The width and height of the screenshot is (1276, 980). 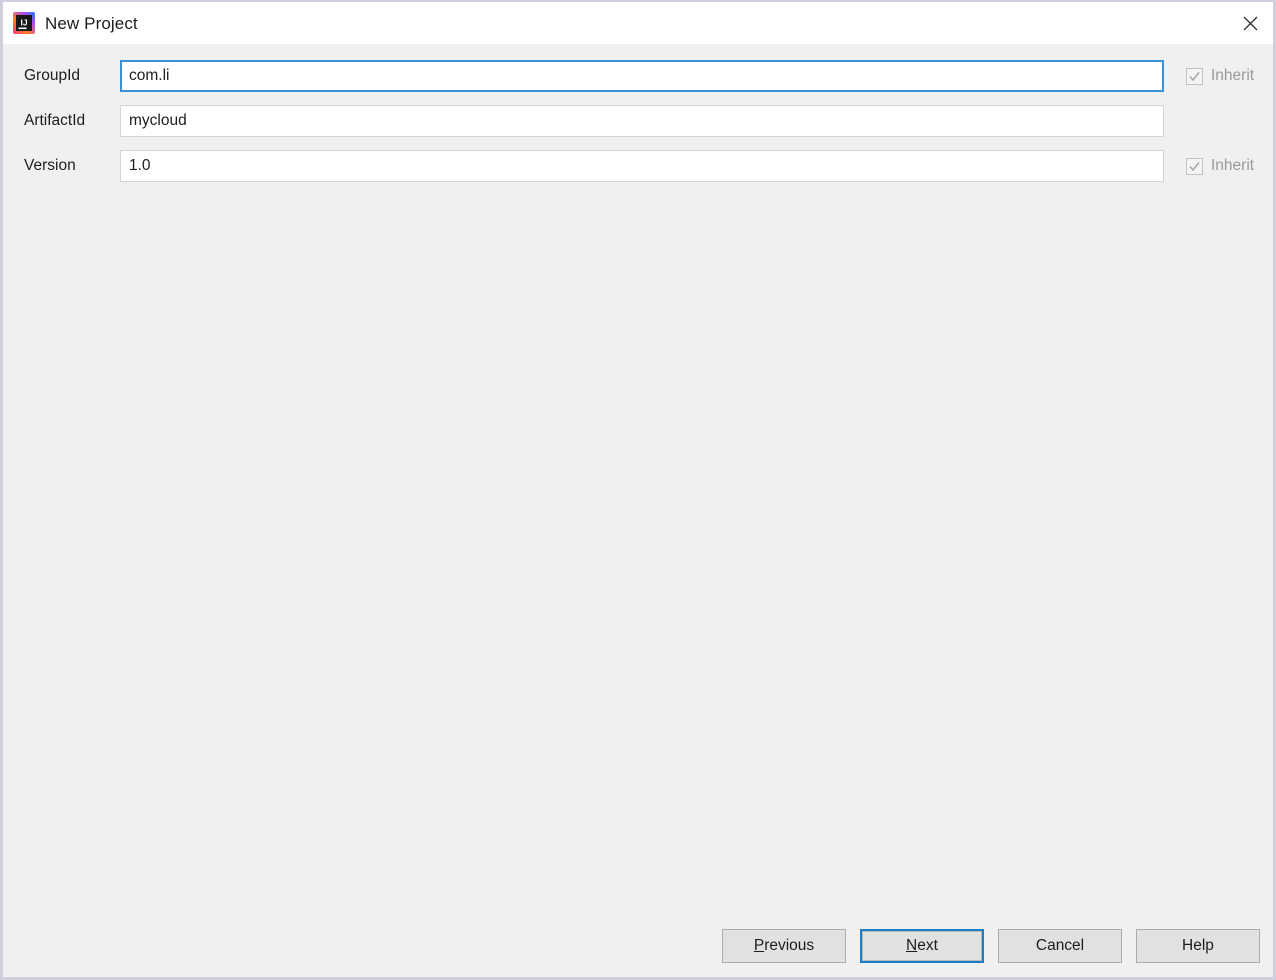 I want to click on next-button: Next, so click(x=922, y=946).